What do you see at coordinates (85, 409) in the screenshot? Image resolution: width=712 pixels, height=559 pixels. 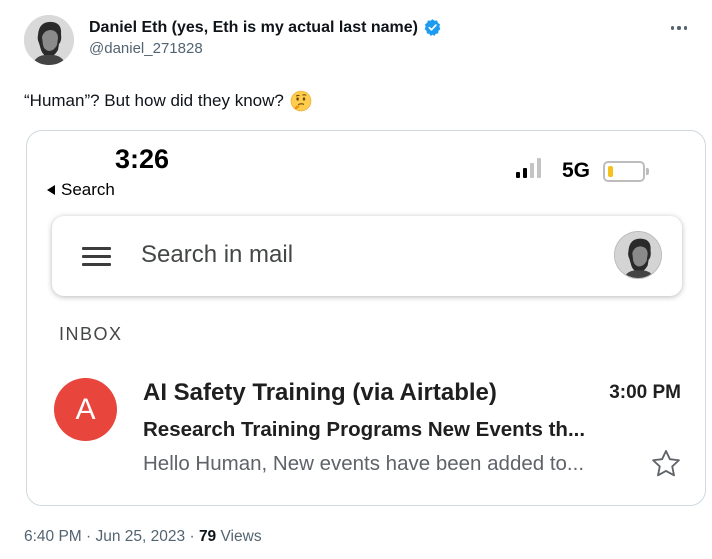 I see `sender-avatar: A` at bounding box center [85, 409].